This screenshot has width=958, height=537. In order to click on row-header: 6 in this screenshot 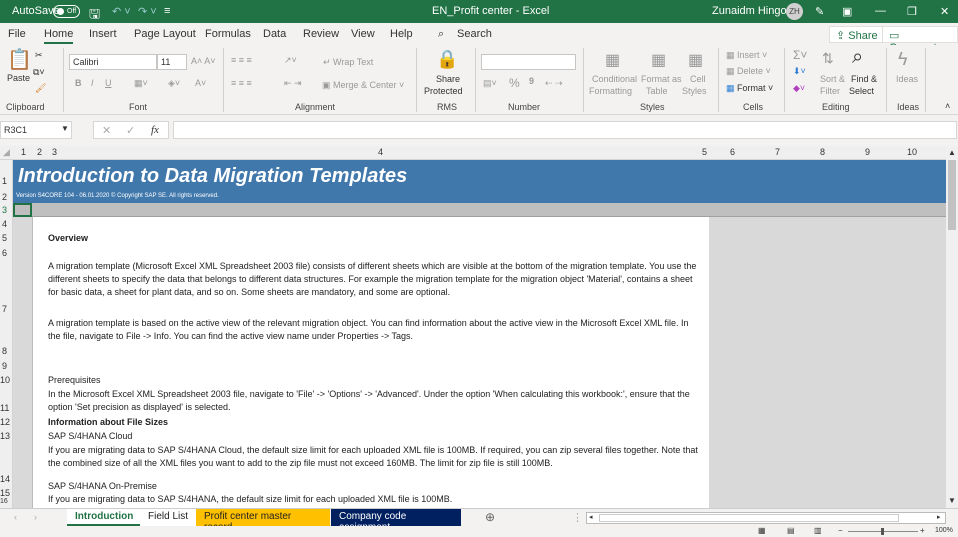, I will do `click(4, 253)`.